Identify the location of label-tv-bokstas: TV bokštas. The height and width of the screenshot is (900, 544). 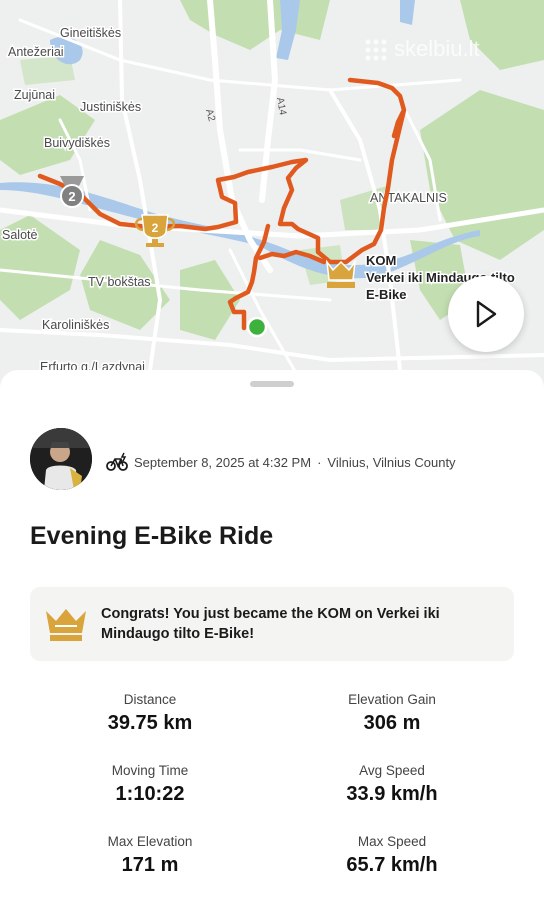
(119, 282).